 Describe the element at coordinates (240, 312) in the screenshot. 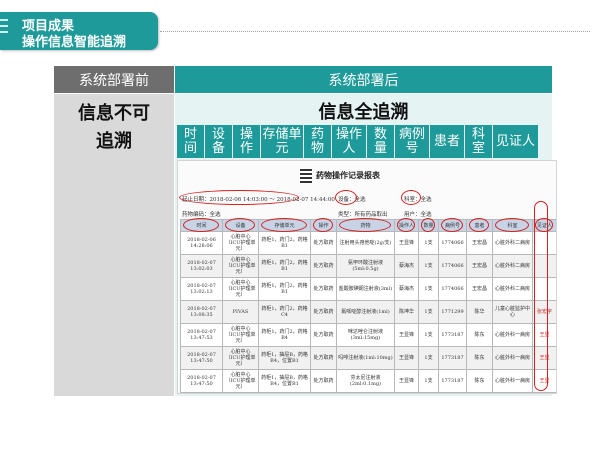

I see `report-cell: PIVAS` at that location.